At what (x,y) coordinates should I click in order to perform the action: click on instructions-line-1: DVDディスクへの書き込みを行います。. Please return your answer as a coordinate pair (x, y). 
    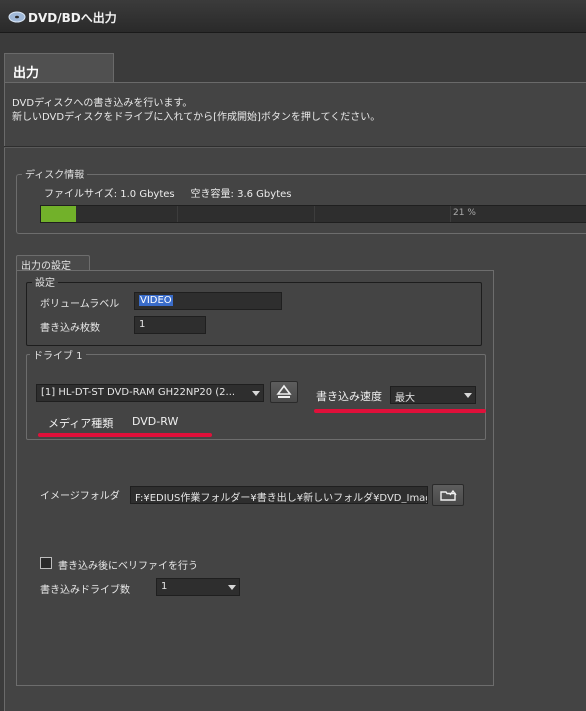
    Looking at the image, I should click on (102, 103).